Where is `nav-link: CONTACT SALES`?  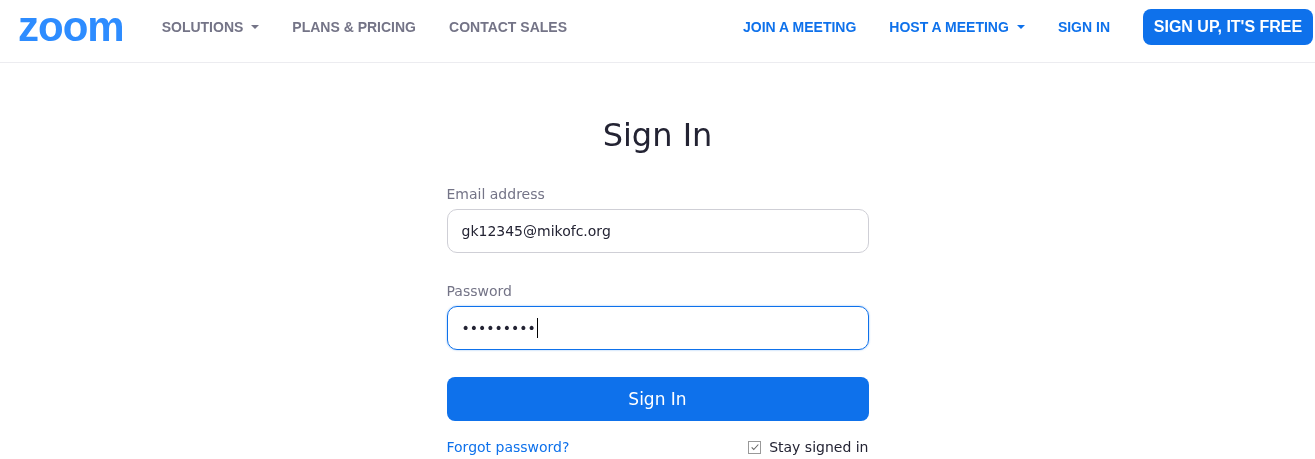 nav-link: CONTACT SALES is located at coordinates (508, 26).